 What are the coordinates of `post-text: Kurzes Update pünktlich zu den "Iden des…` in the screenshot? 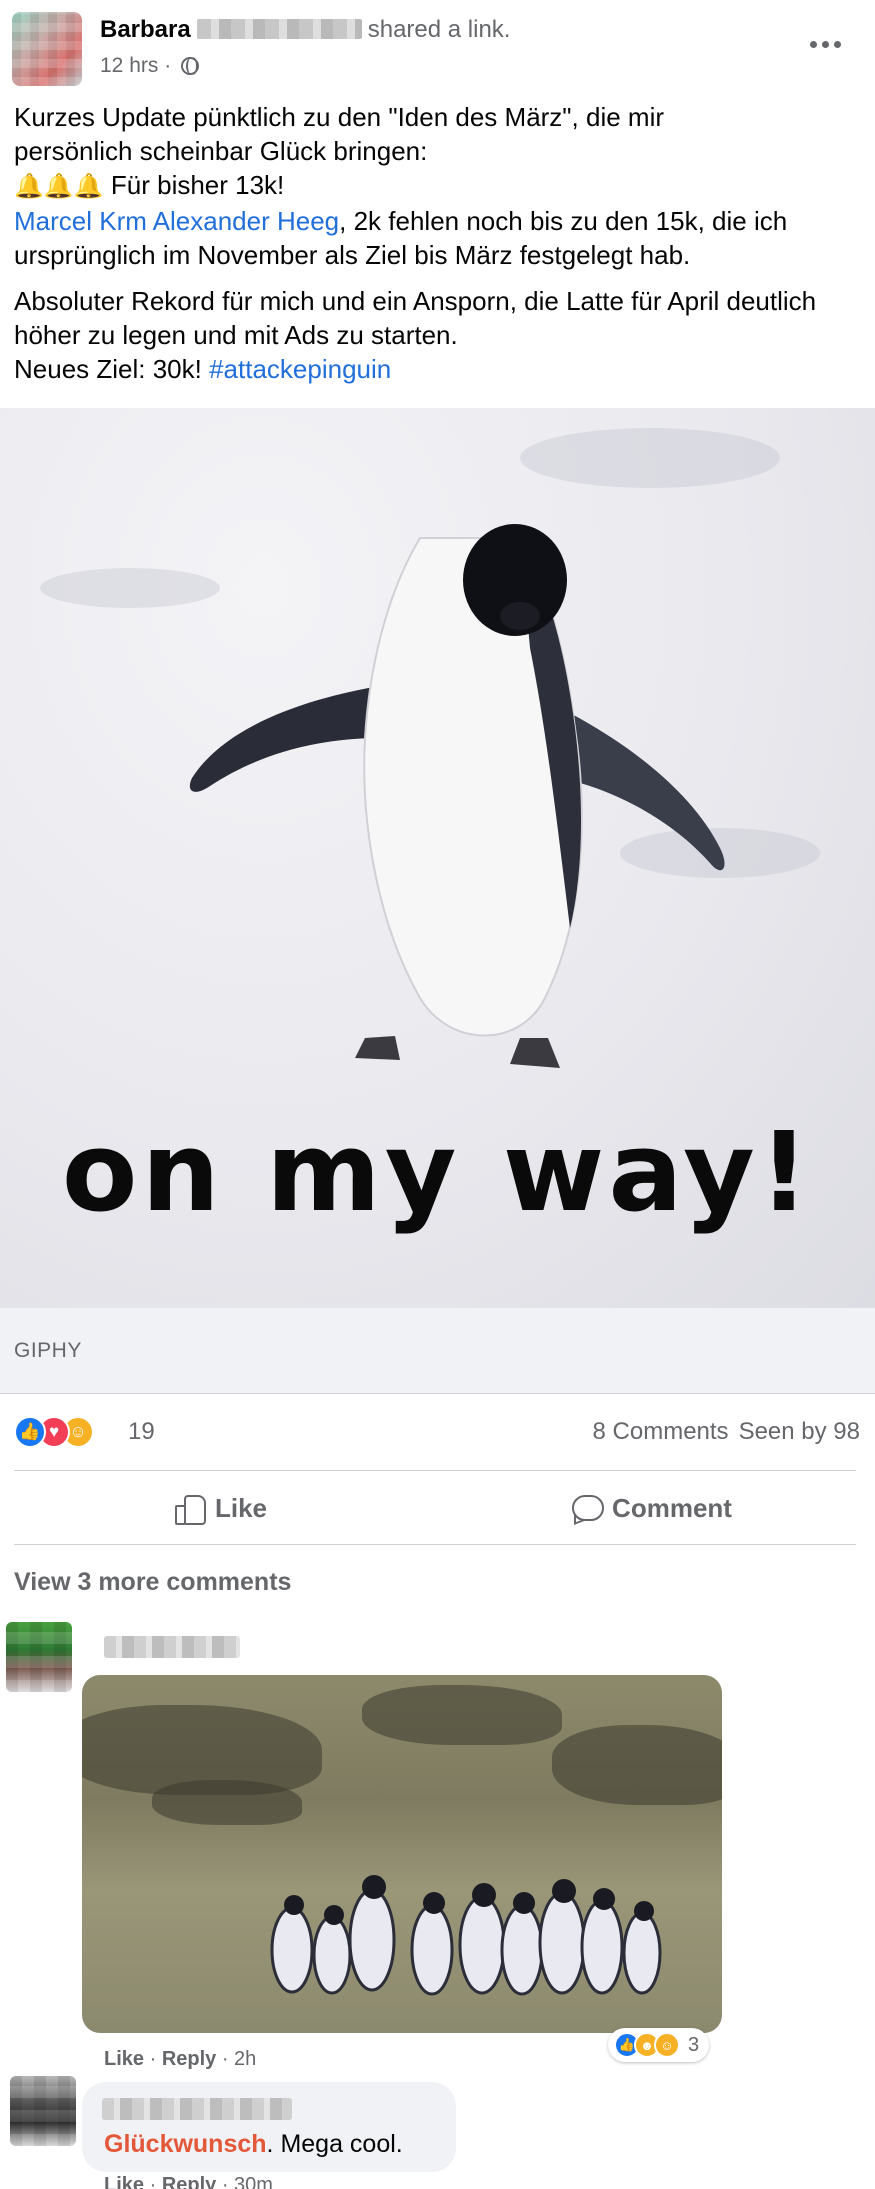 It's located at (439, 249).